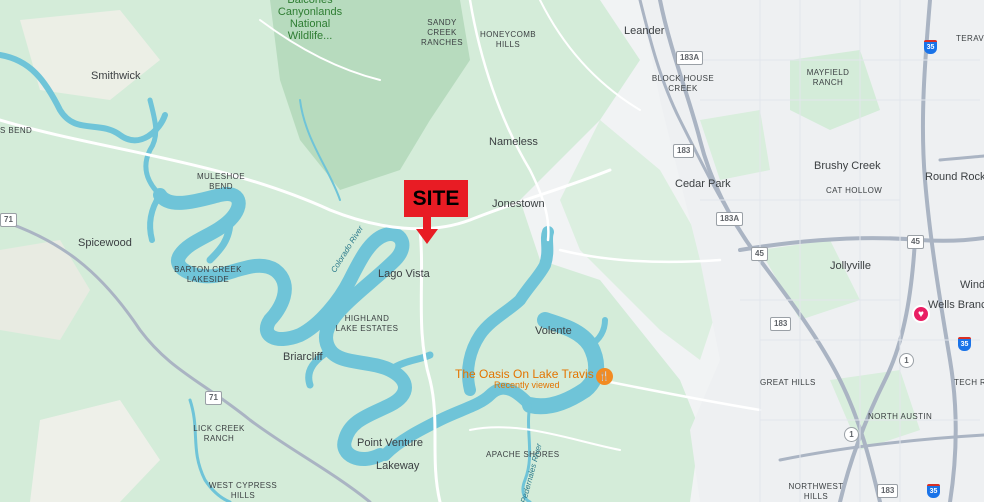 Image resolution: width=984 pixels, height=502 pixels. What do you see at coordinates (508, 39) in the screenshot?
I see `honeycomb-hills-label: HONEYCOMB HILLS` at bounding box center [508, 39].